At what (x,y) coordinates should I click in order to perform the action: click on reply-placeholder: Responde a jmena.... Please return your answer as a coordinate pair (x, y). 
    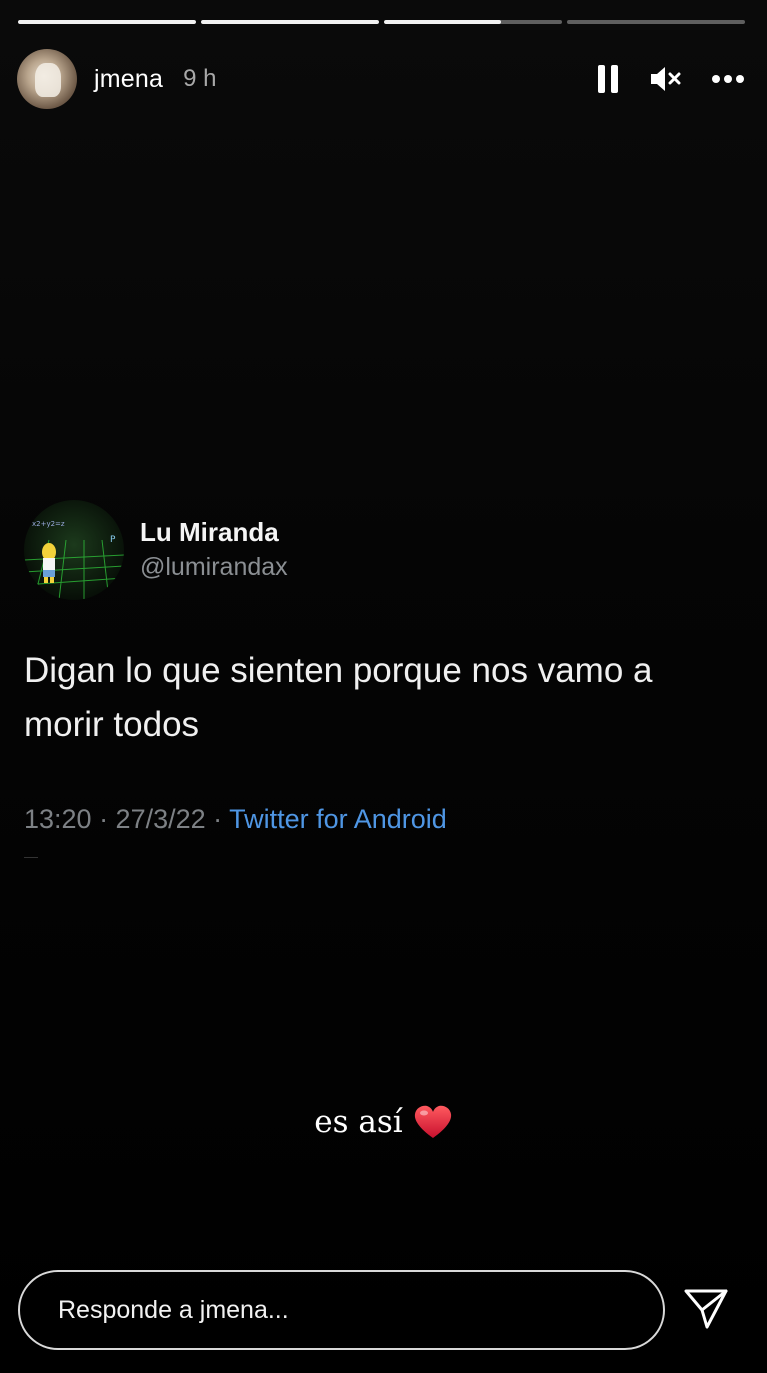
    Looking at the image, I should click on (173, 1309).